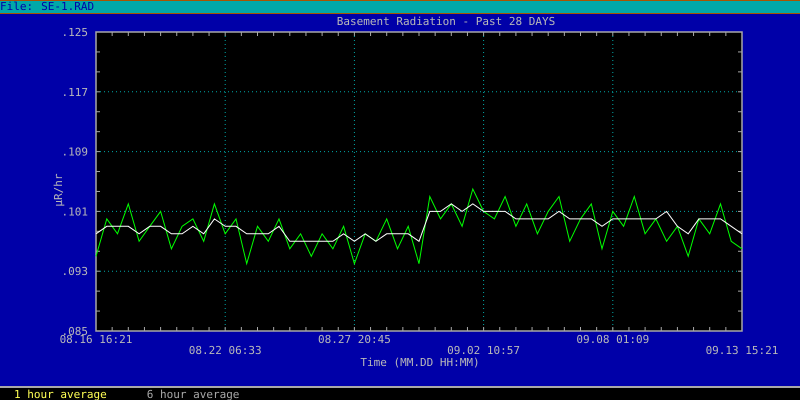  What do you see at coordinates (354, 339) in the screenshot?
I see `axis-label: 08.27 20:45` at bounding box center [354, 339].